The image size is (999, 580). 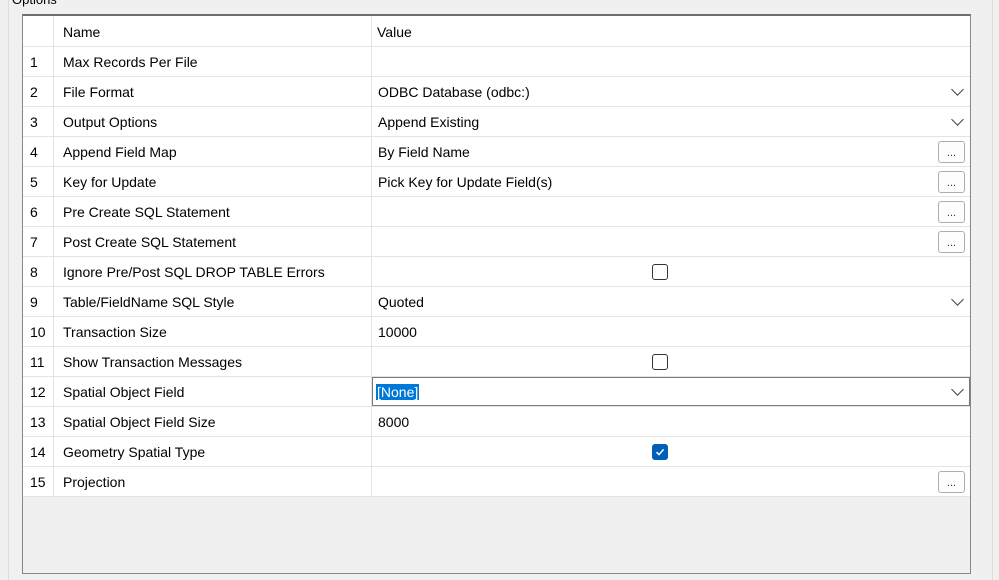 What do you see at coordinates (38, 331) in the screenshot?
I see `row-number: 10` at bounding box center [38, 331].